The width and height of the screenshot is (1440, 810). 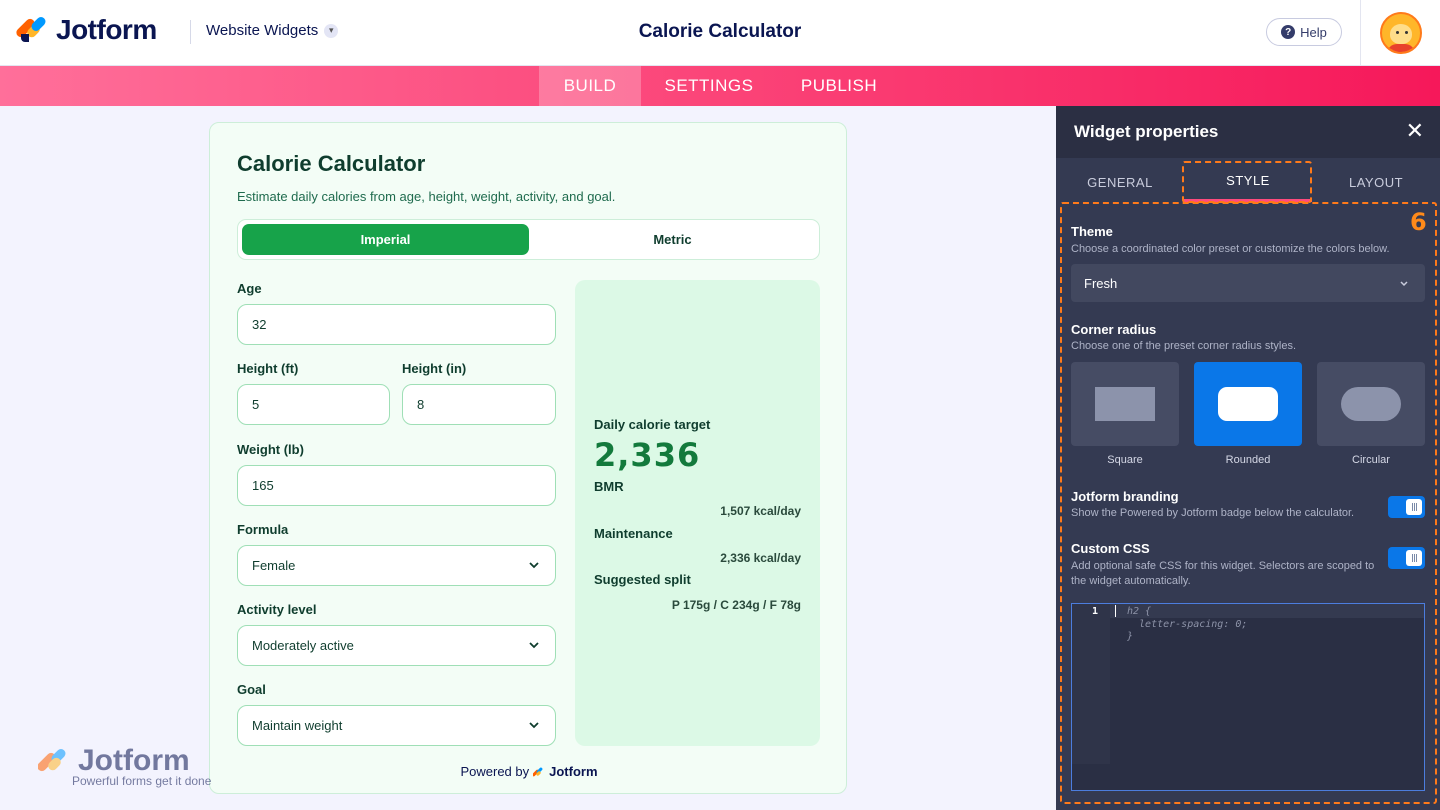 I want to click on unit-toggle: Imperial Metric, so click(x=528, y=239).